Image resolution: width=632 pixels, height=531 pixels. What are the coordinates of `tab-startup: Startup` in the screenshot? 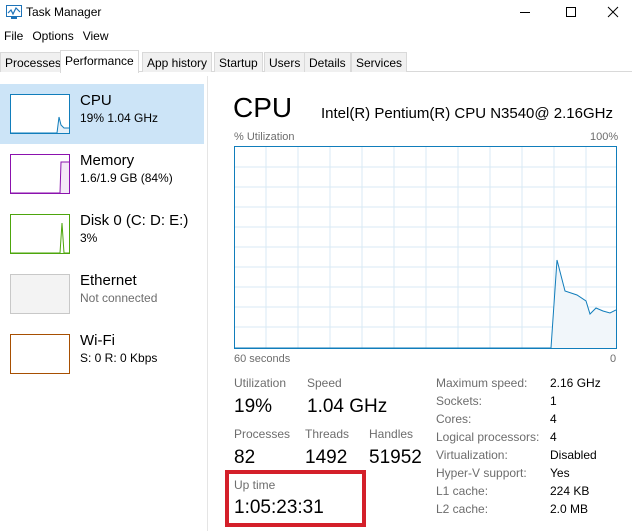 It's located at (238, 62).